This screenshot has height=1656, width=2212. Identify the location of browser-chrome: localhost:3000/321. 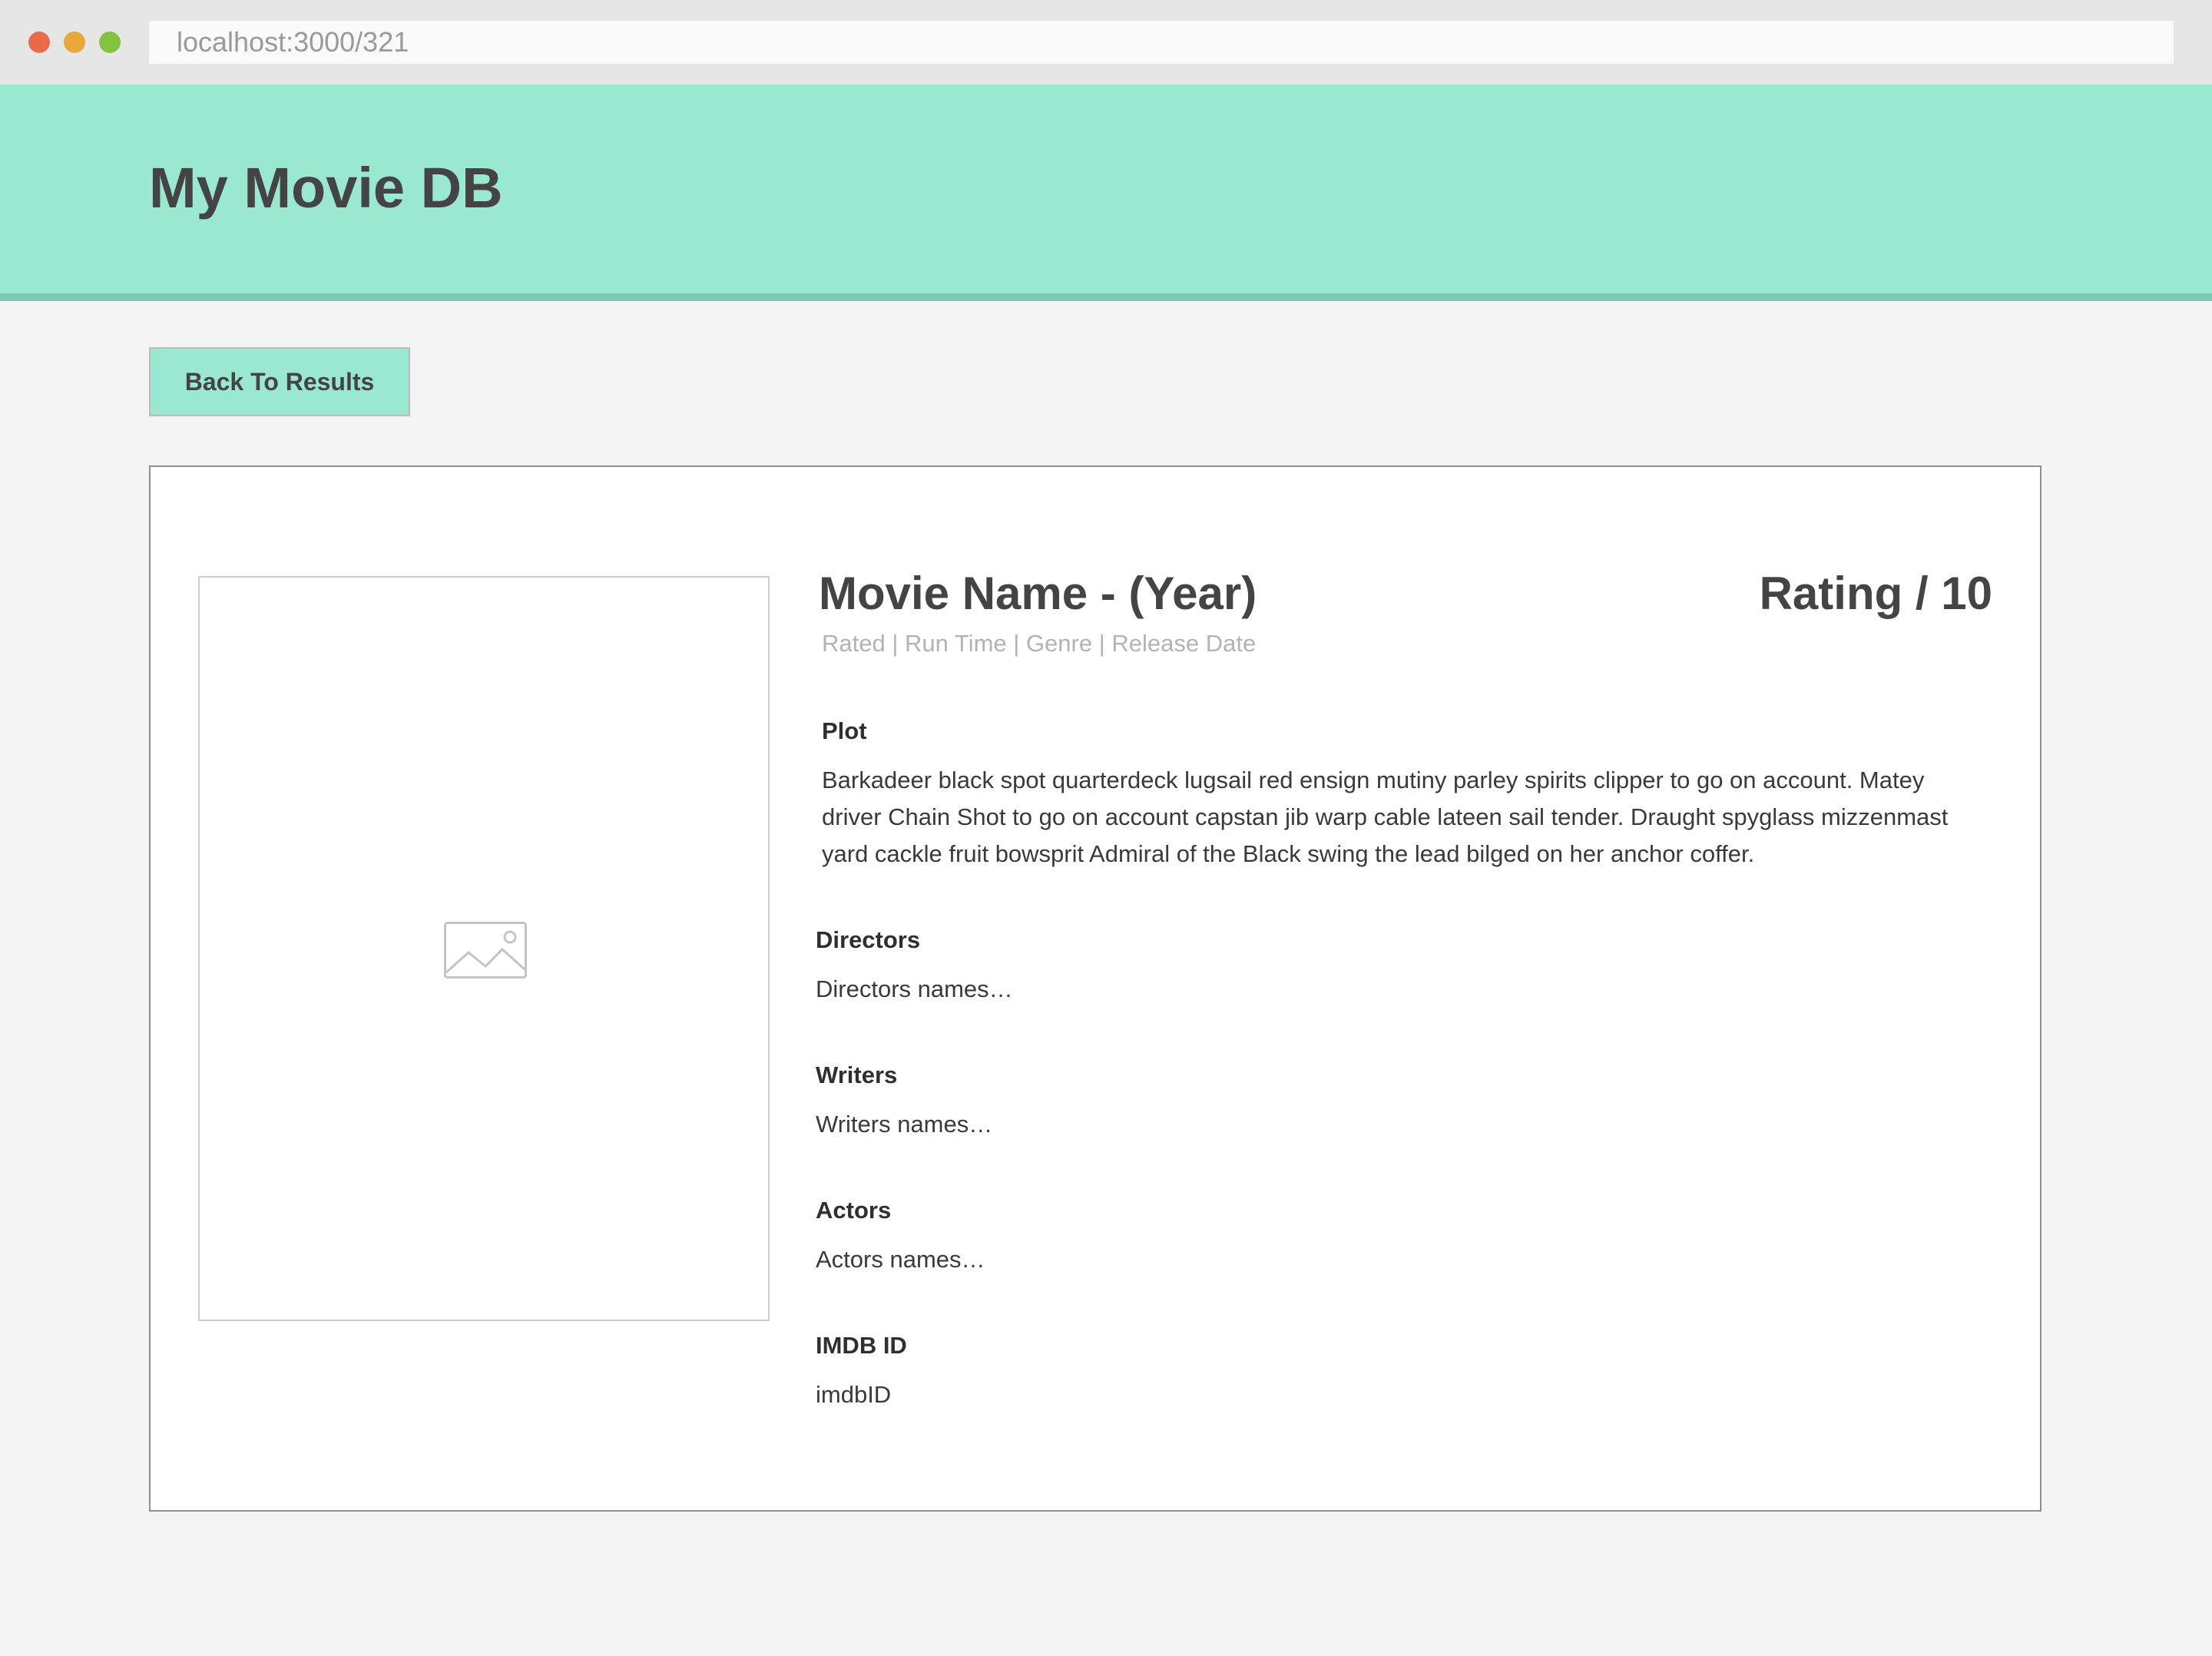
(1106, 42).